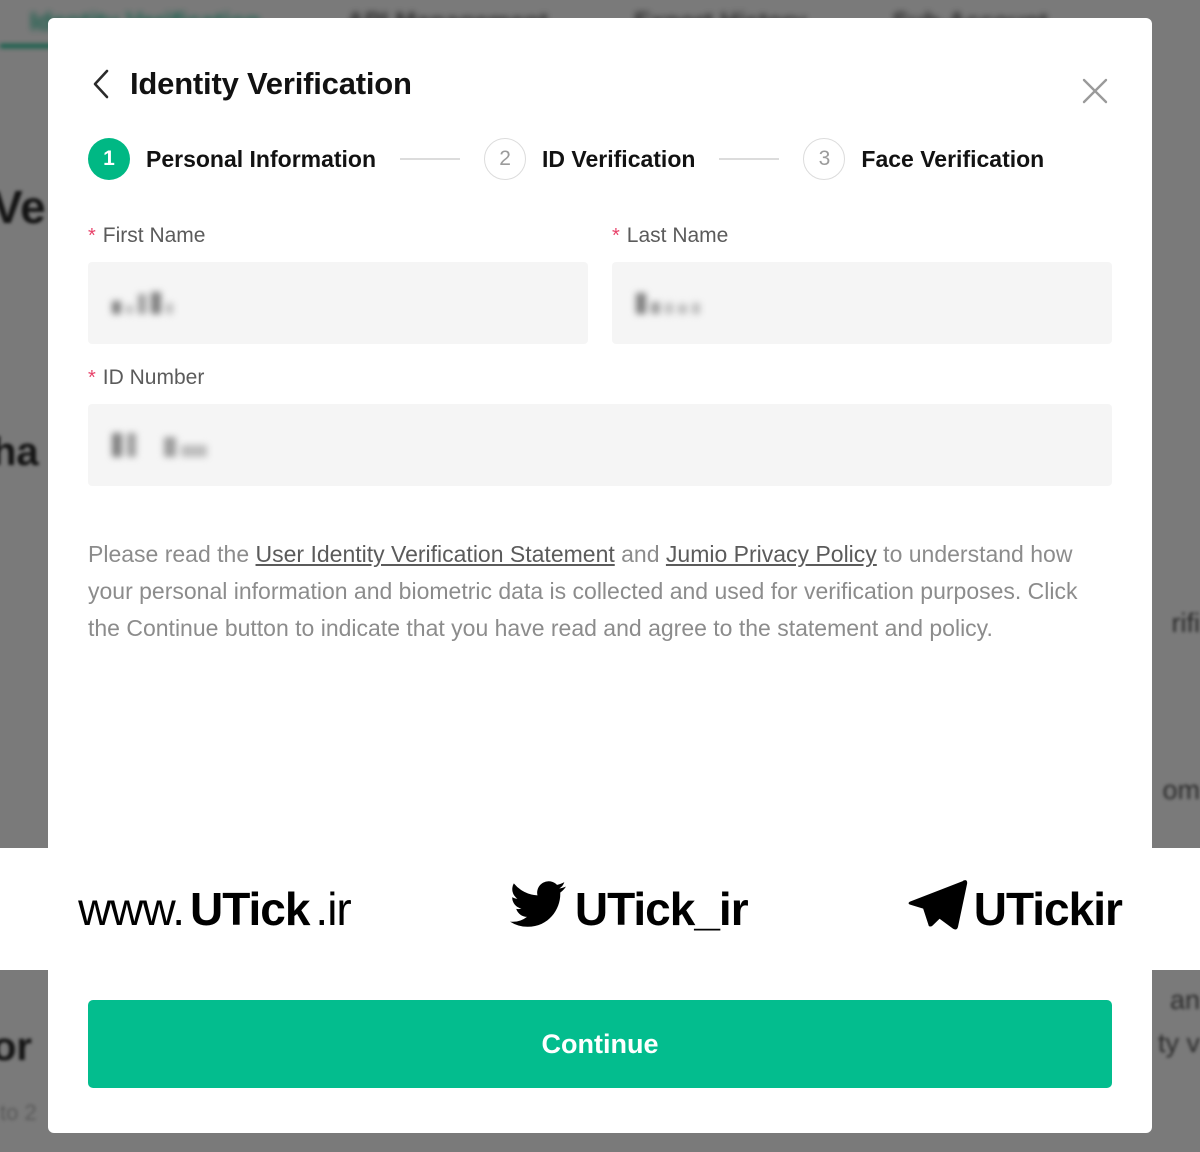 The image size is (1200, 1152). What do you see at coordinates (101, 84) in the screenshot?
I see `chevron-left-icon` at bounding box center [101, 84].